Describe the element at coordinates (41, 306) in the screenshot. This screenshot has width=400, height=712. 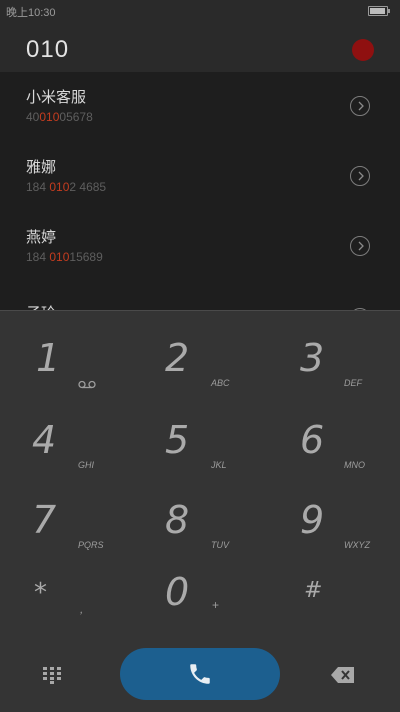
I see `contact-name: 子玲` at that location.